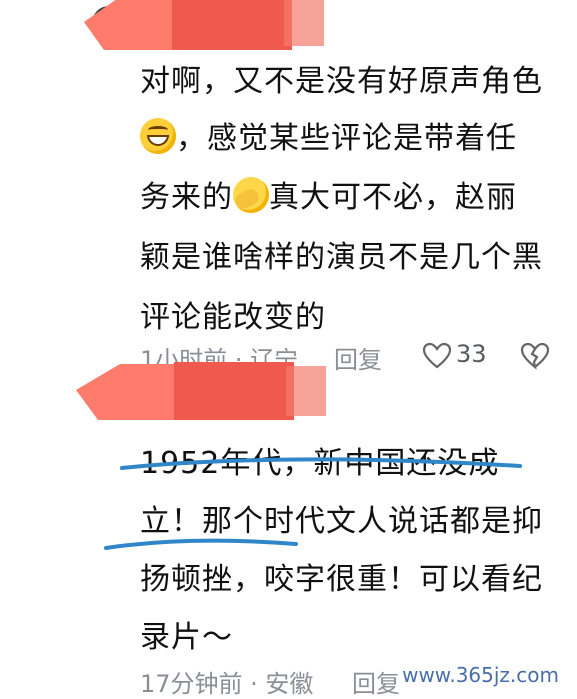 The height and width of the screenshot is (699, 577). I want to click on grin-sweat-emoji-icon, so click(158, 136).